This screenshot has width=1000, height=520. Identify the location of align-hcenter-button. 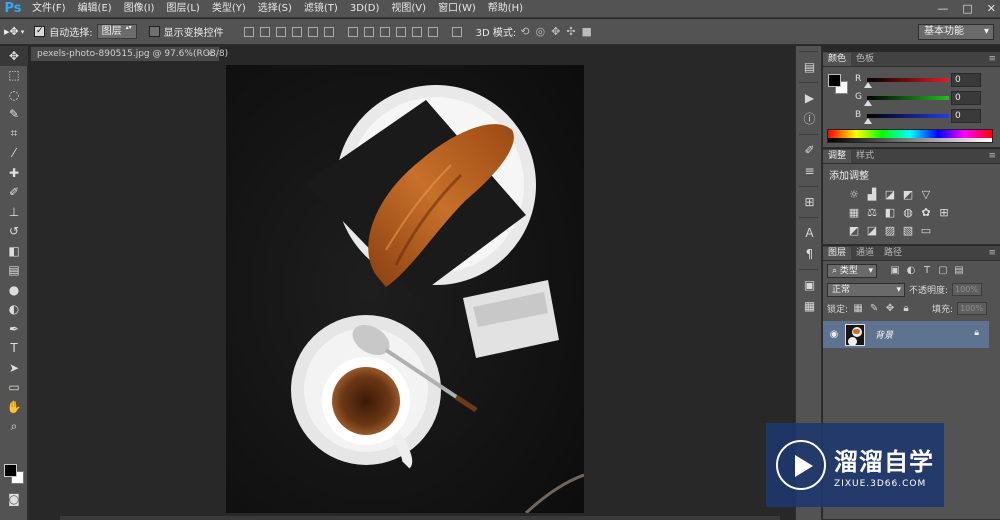
(312, 31).